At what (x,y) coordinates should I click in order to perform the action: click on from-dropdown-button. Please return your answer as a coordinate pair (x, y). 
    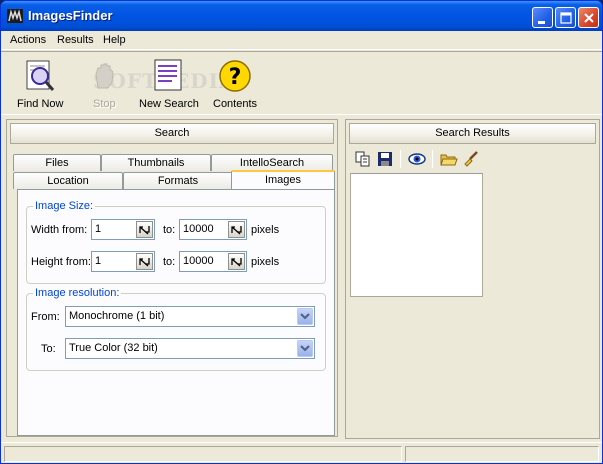
    Looking at the image, I should click on (305, 316).